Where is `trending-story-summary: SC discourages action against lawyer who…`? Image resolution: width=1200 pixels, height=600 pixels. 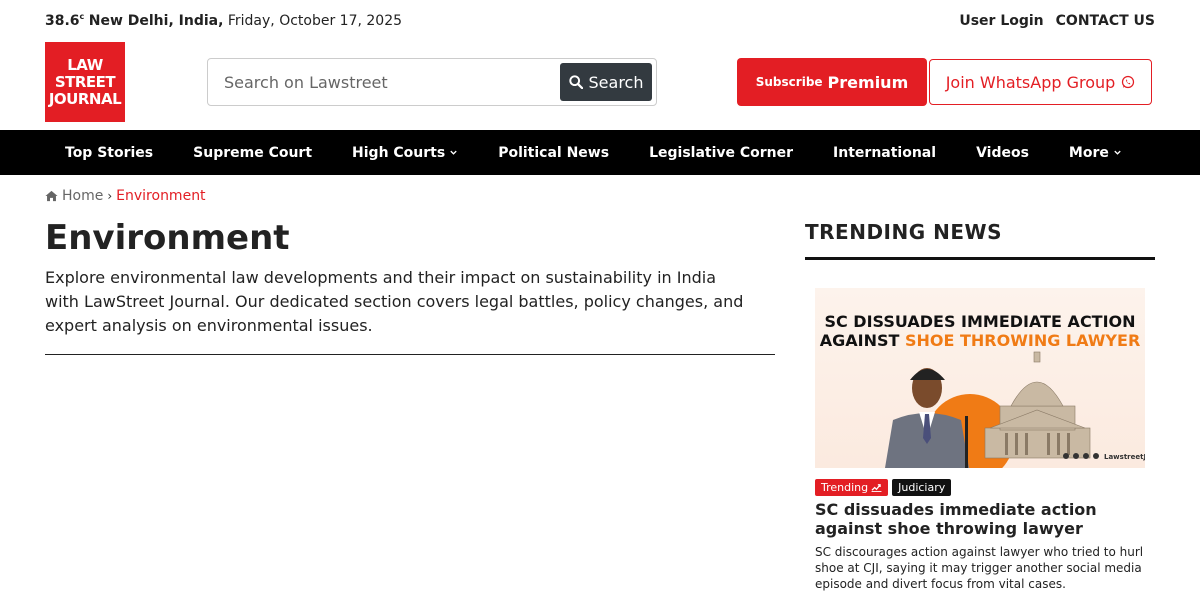 trending-story-summary: SC discourages action against lawyer who… is located at coordinates (979, 568).